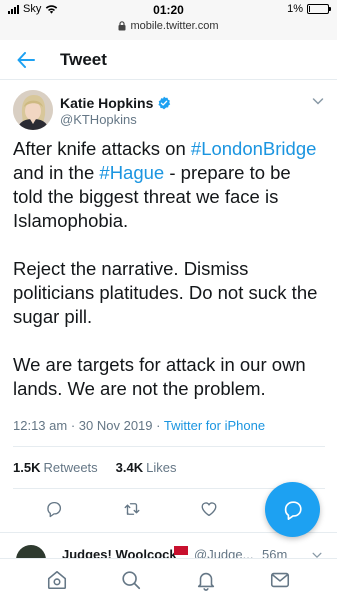 Image resolution: width=337 pixels, height=600 pixels. I want to click on likes-stat: 3.4K Likes, so click(146, 467).